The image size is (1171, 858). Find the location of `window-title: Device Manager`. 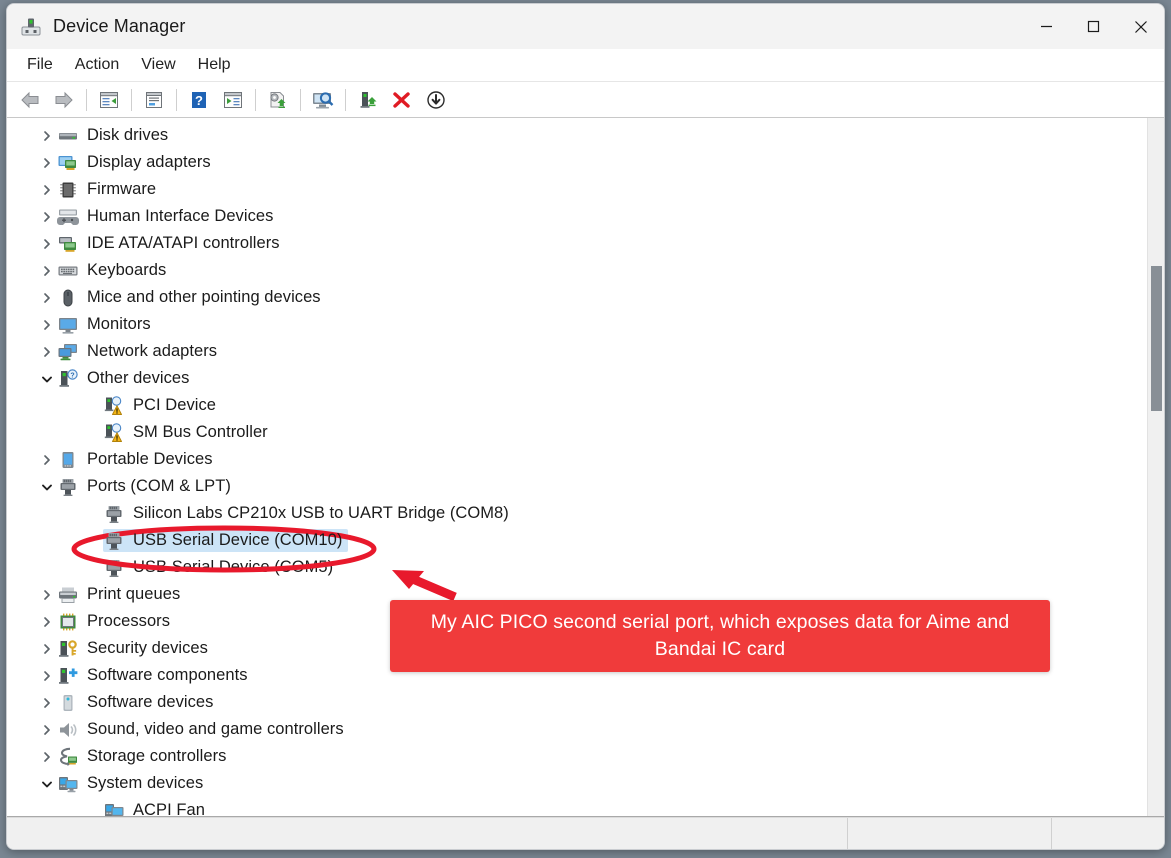

window-title: Device Manager is located at coordinates (119, 26).